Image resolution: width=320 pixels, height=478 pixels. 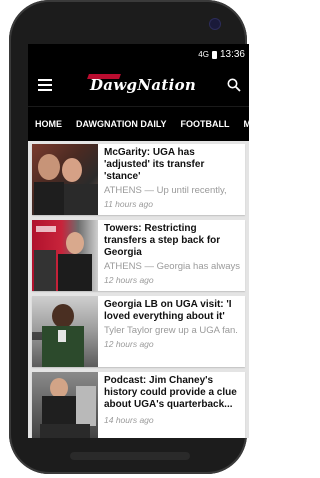 I want to click on app-logo: DawgNation, so click(x=143, y=85).